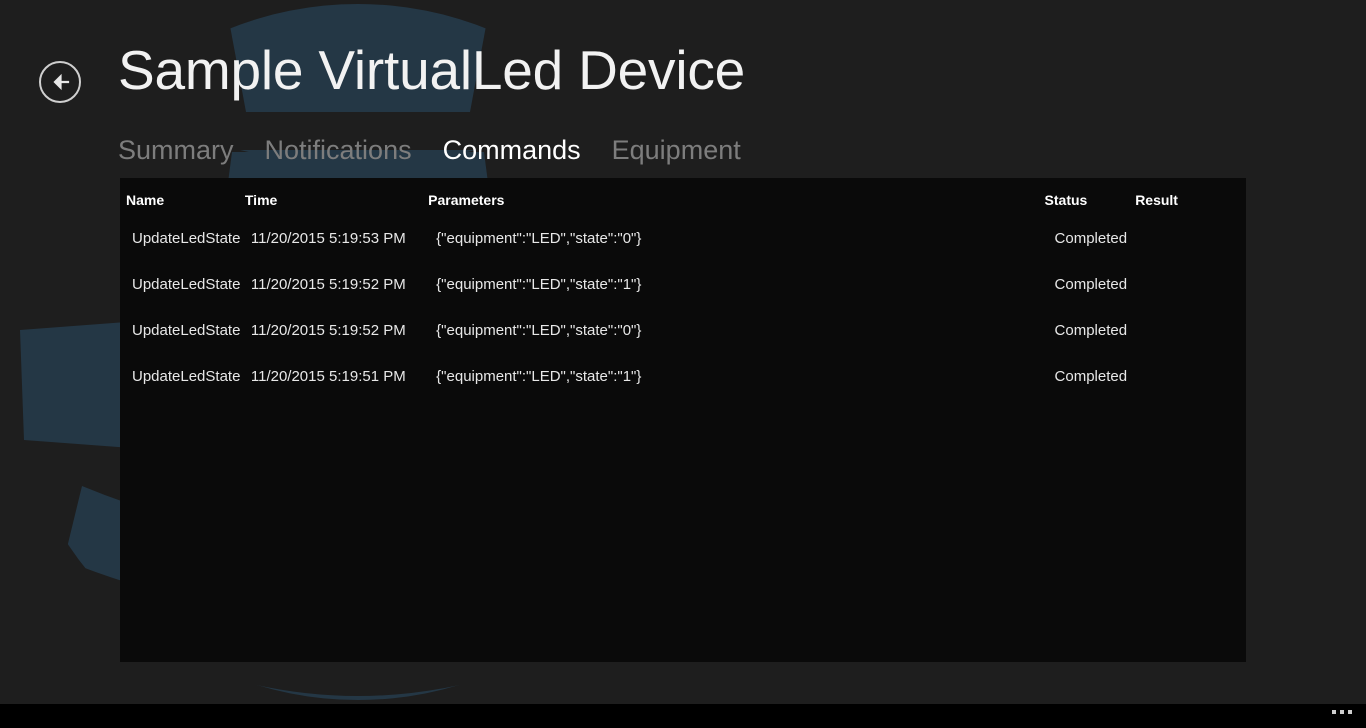 This screenshot has width=1366, height=728. What do you see at coordinates (429, 150) in the screenshot?
I see `tab-bar: Summary Notifications Commands Equipment` at bounding box center [429, 150].